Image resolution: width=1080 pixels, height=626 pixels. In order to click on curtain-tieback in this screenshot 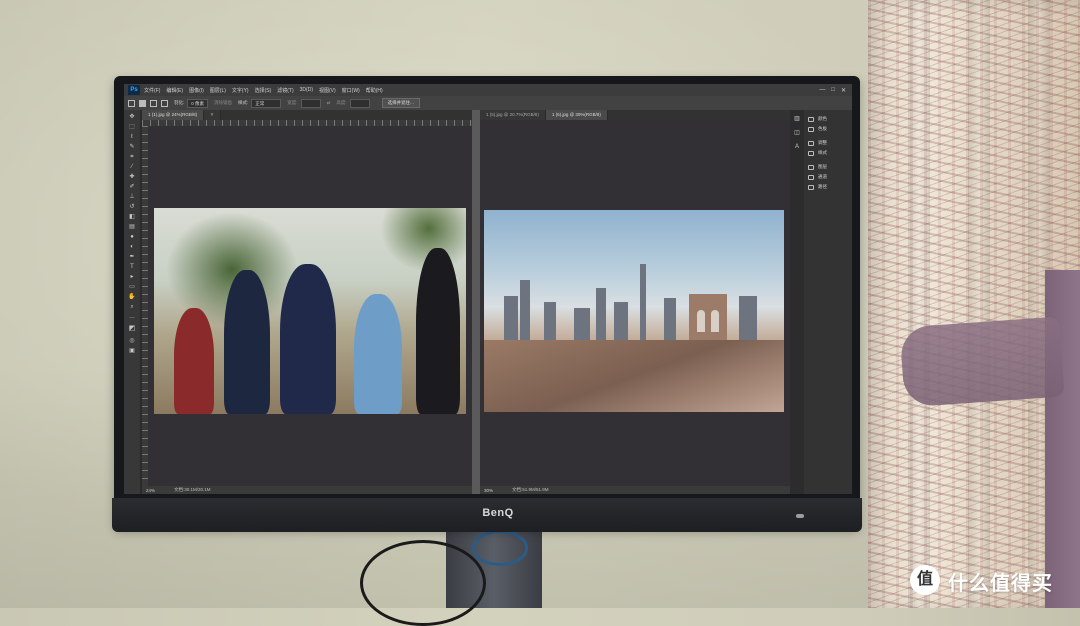, I will do `click(982, 362)`.